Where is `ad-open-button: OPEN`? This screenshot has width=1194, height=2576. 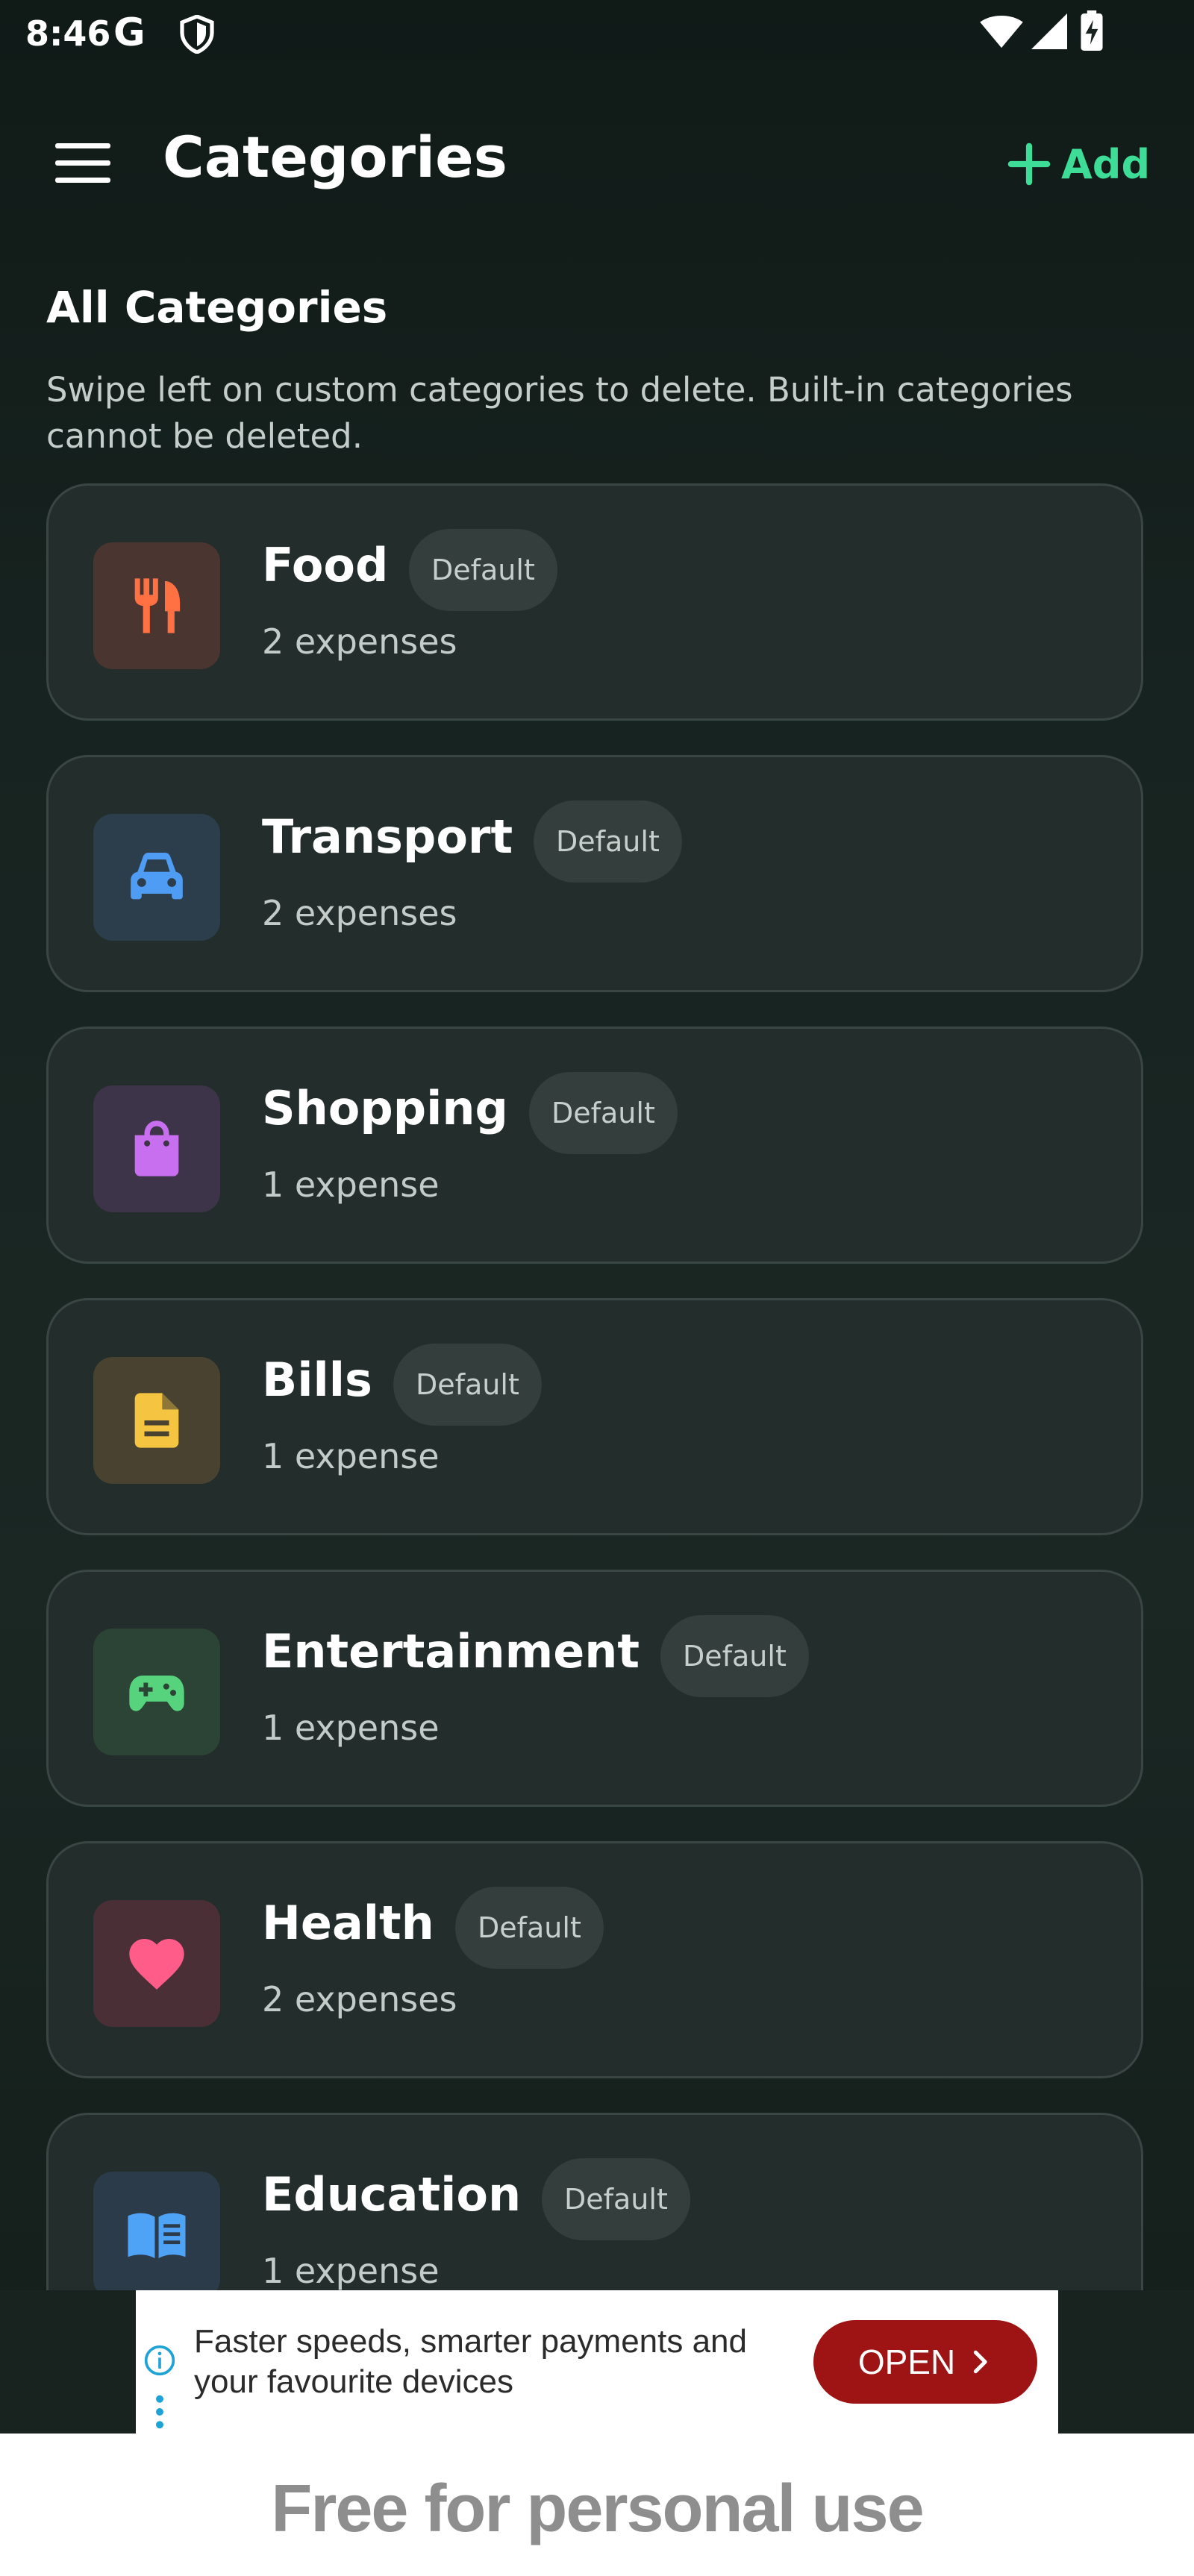
ad-open-button: OPEN is located at coordinates (925, 2362).